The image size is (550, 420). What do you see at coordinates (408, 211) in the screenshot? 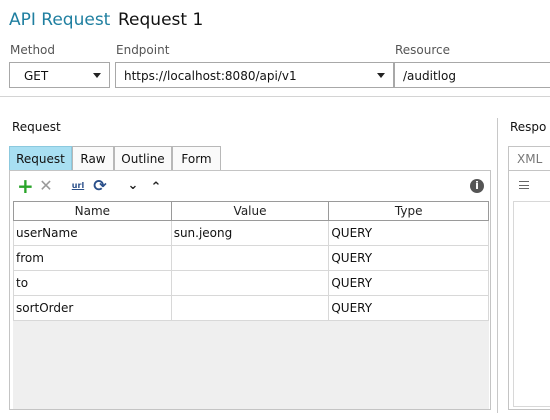
I see `column-header-type: Type` at bounding box center [408, 211].